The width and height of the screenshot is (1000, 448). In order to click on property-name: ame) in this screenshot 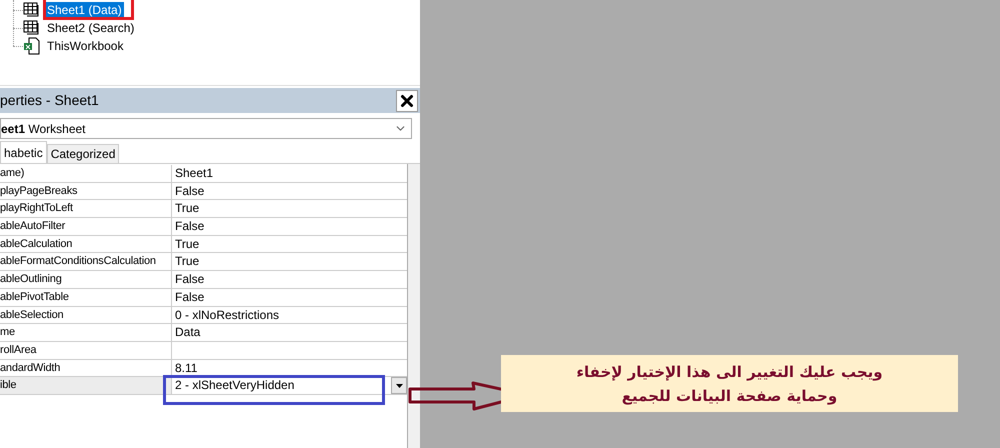, I will do `click(86, 173)`.